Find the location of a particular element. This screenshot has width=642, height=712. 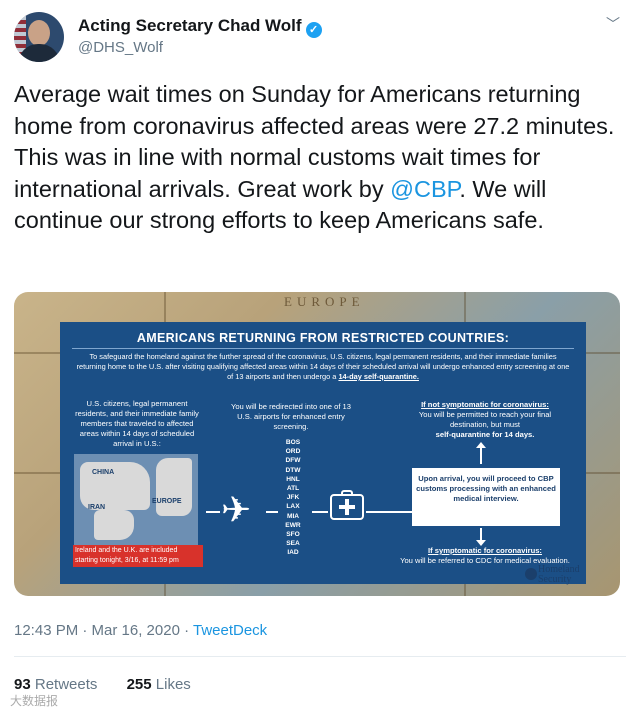

map-label-china: CHINA is located at coordinates (103, 472).